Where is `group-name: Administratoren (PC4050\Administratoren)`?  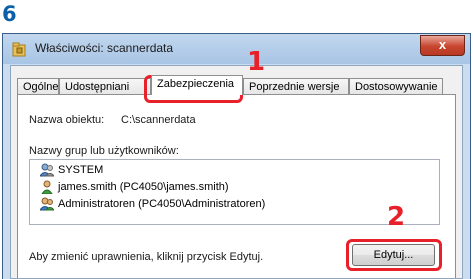
group-name: Administratoren (PC4050\Administratoren) is located at coordinates (162, 204).